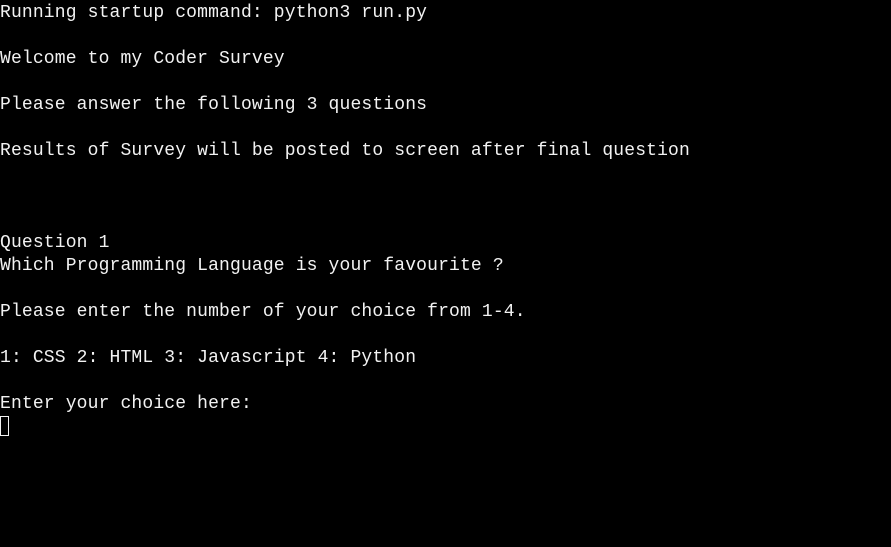  Describe the element at coordinates (142, 59) in the screenshot. I see `welcome-line: Welcome to my Coder Survey` at that location.